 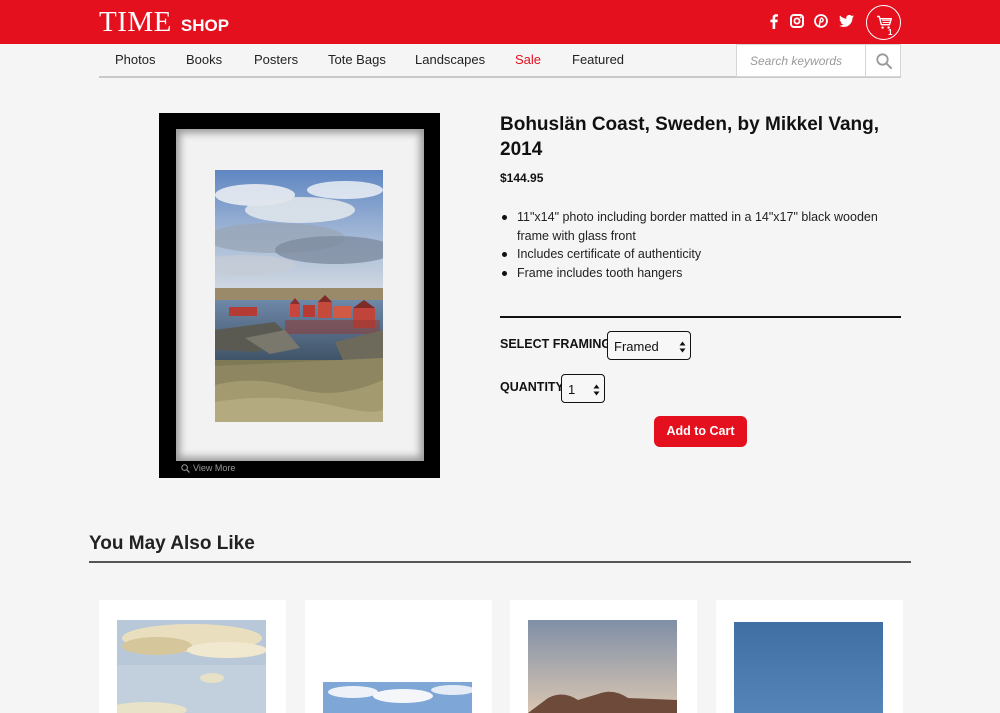 What do you see at coordinates (276, 59) in the screenshot?
I see `nav-item-posters: Posters` at bounding box center [276, 59].